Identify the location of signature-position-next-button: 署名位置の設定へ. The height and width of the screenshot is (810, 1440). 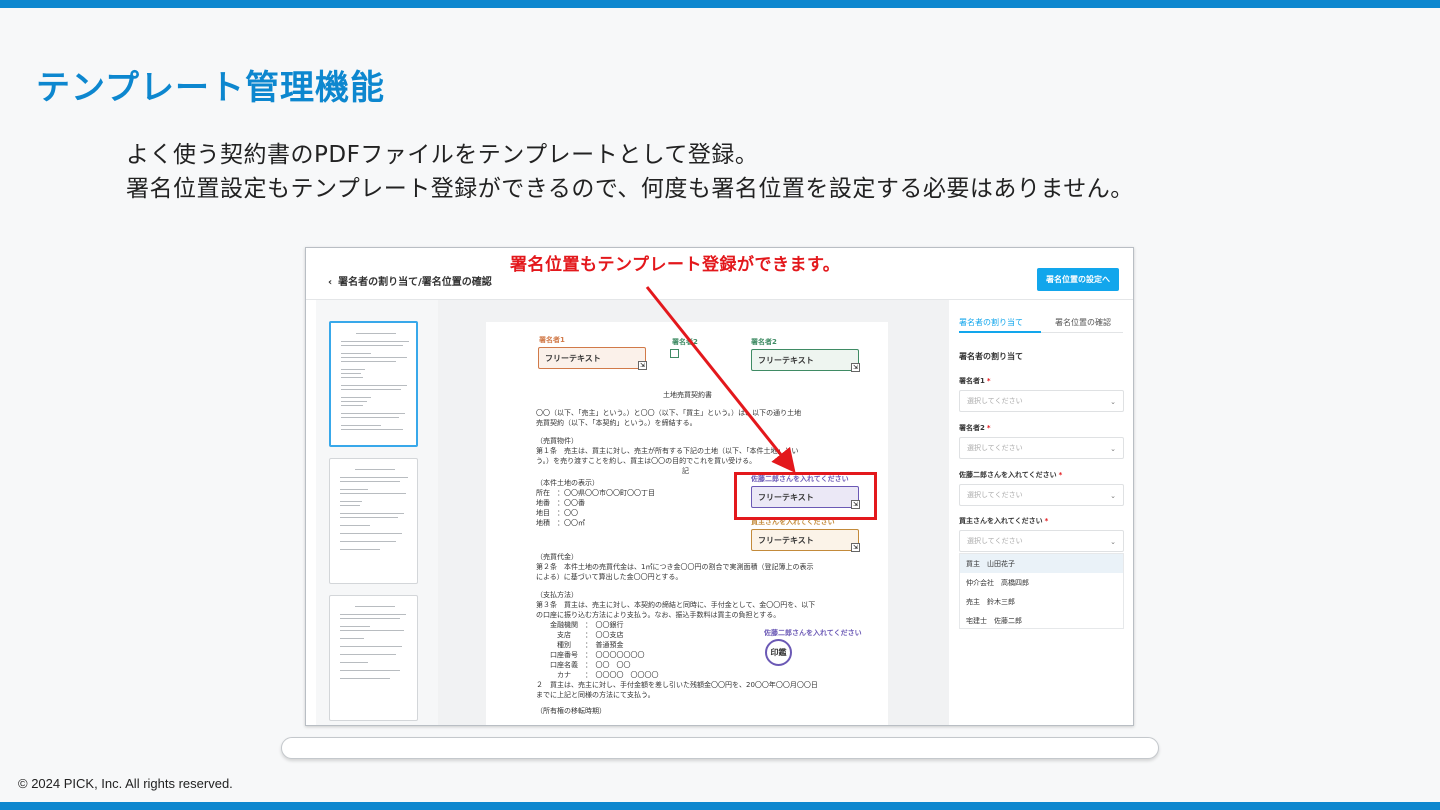
(1078, 279).